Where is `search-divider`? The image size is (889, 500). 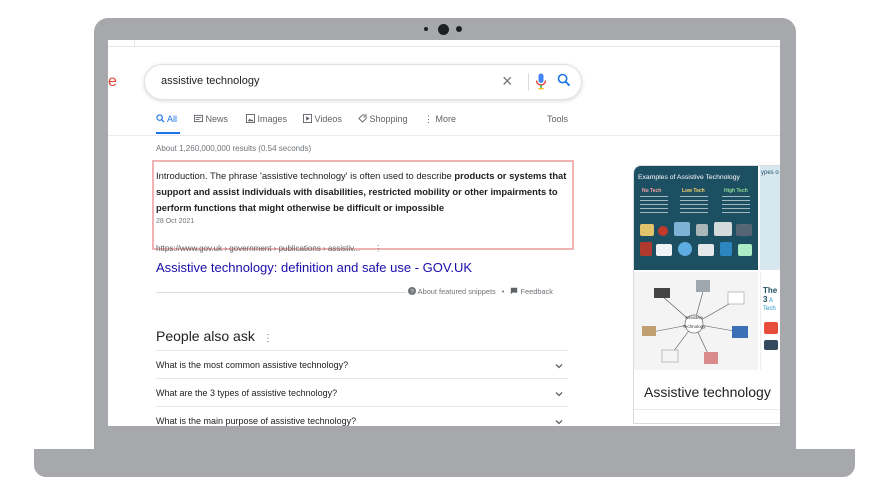 search-divider is located at coordinates (528, 82).